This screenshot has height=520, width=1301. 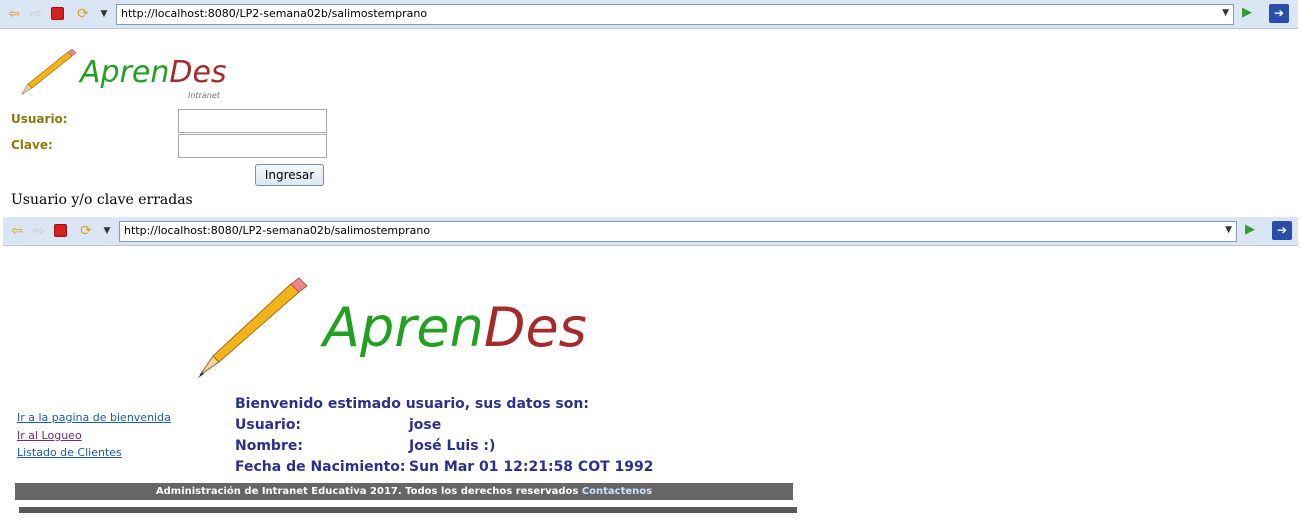 What do you see at coordinates (252, 121) in the screenshot?
I see `usuario-input` at bounding box center [252, 121].